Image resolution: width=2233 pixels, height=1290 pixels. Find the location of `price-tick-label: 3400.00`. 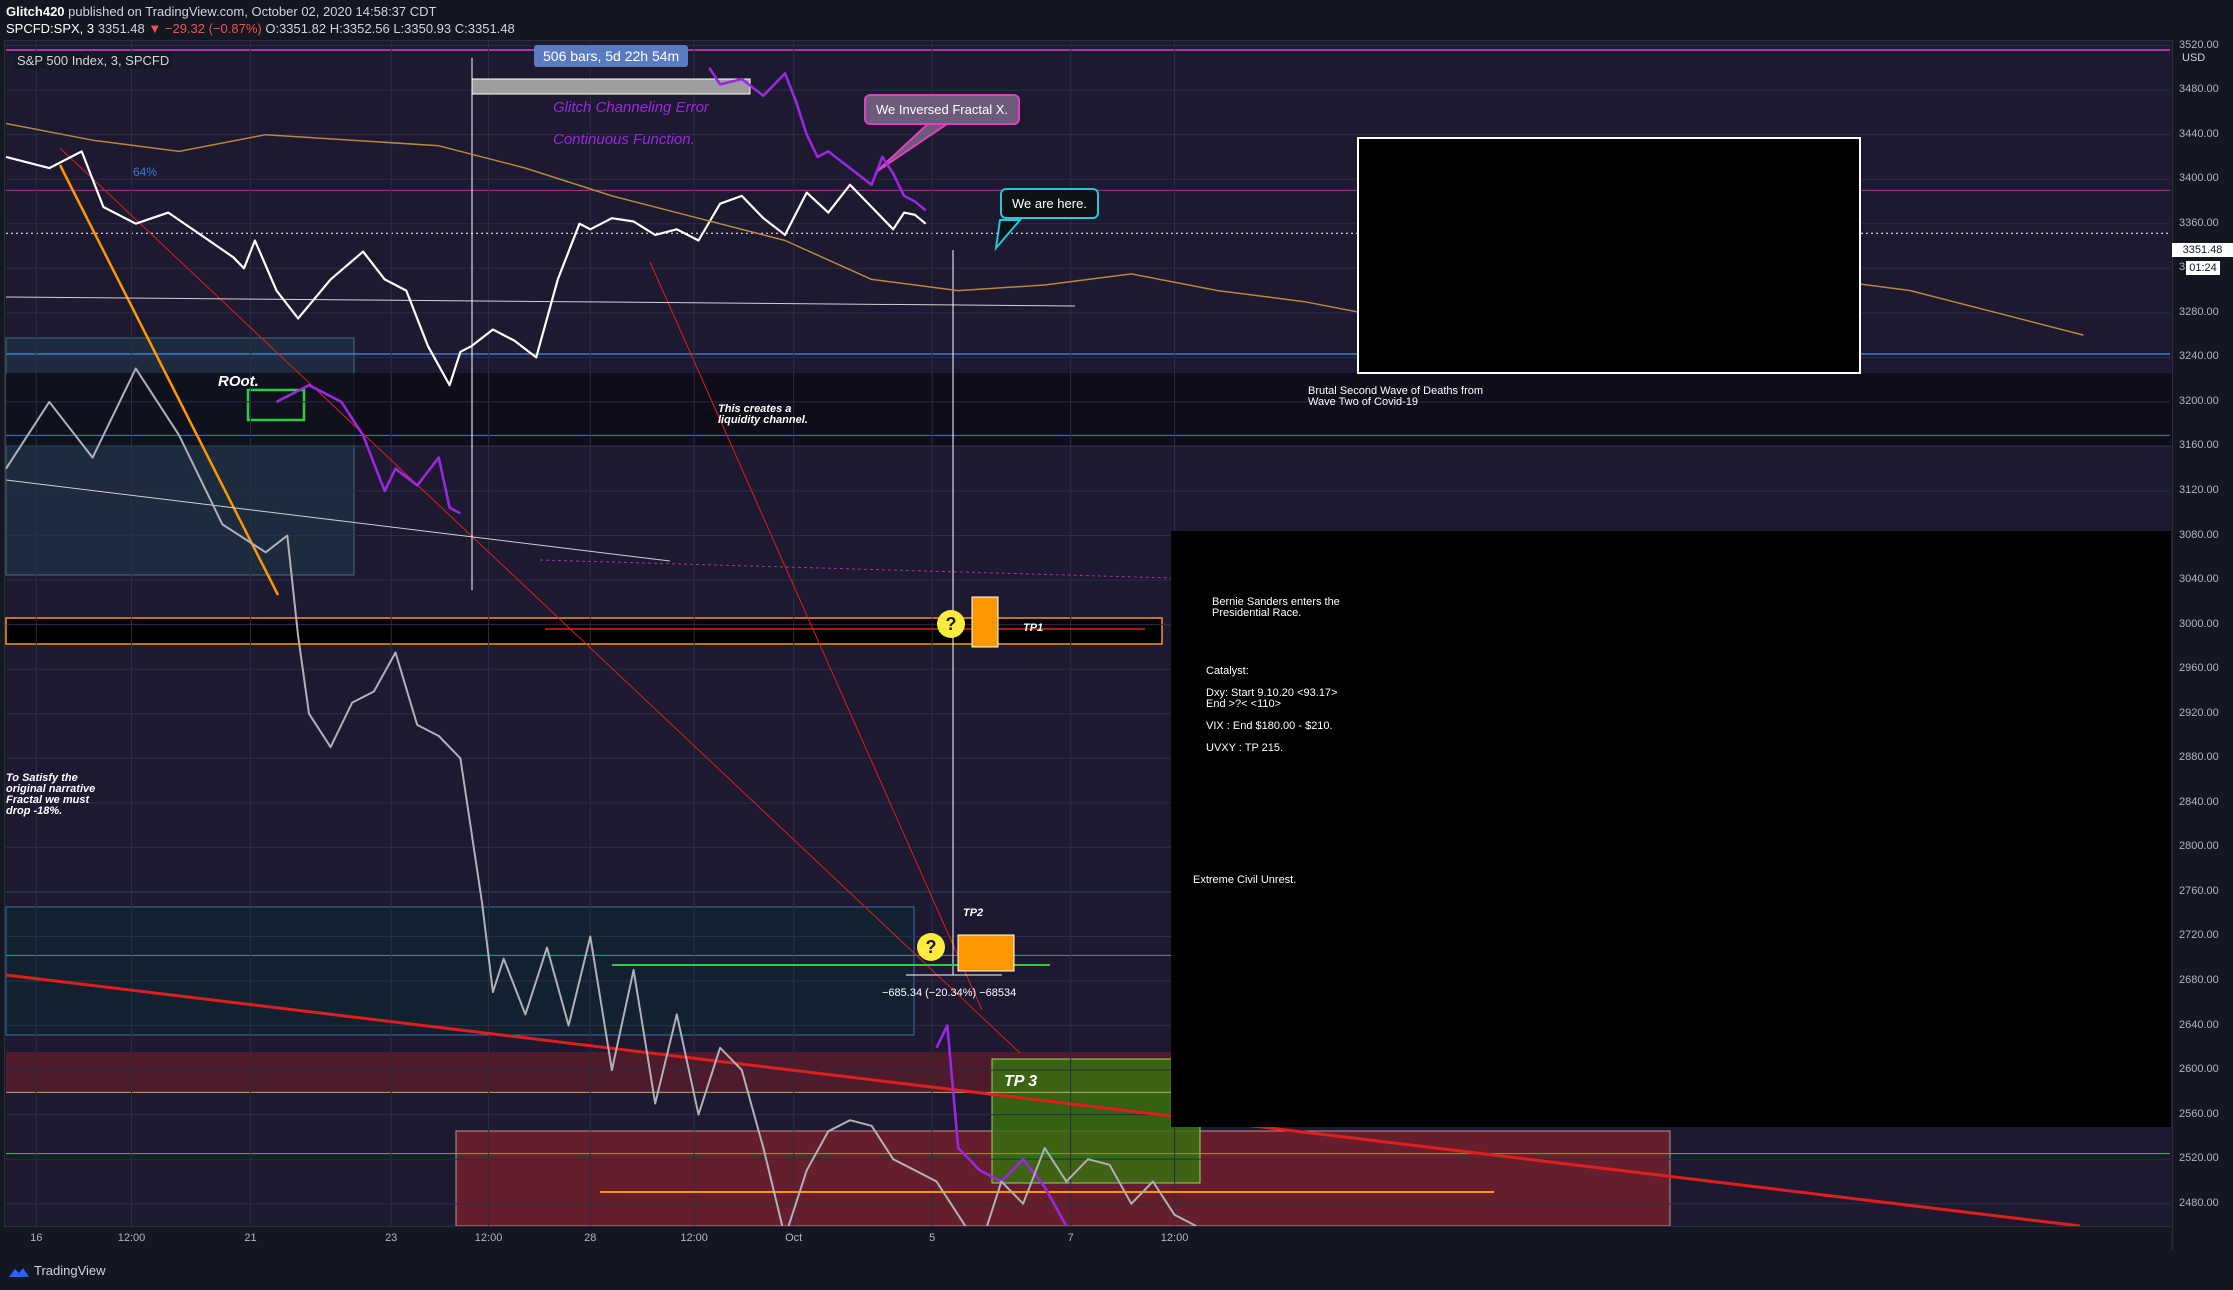

price-tick-label: 3400.00 is located at coordinates (2199, 178).